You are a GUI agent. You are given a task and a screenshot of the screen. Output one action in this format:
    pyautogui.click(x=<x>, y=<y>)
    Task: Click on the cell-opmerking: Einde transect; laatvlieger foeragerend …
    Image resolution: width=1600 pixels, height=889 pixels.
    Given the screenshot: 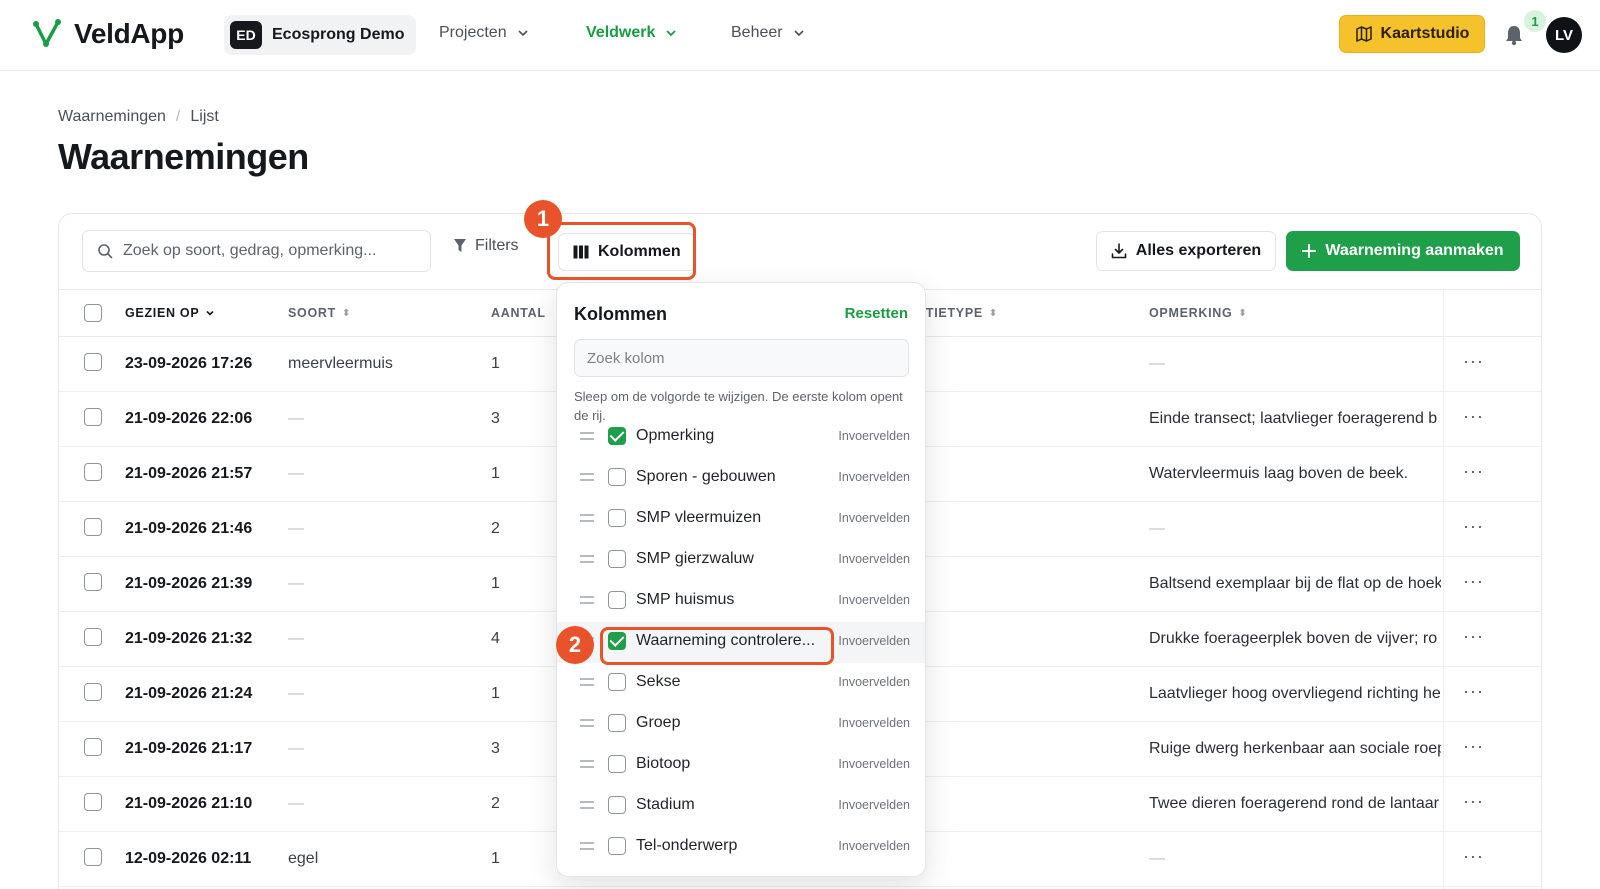 What is the action you would take?
    pyautogui.click(x=1293, y=418)
    